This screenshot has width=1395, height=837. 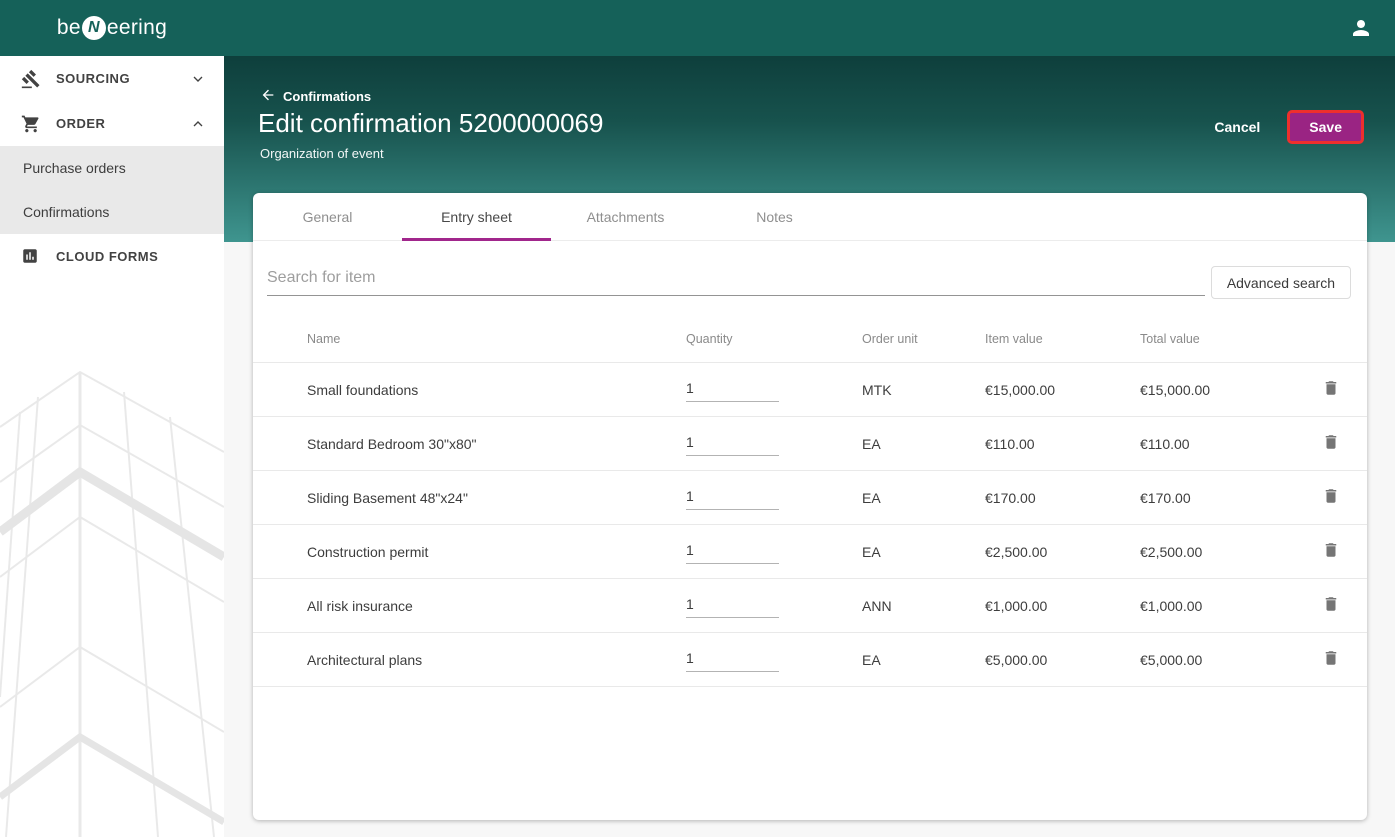 I want to click on tab-entry-sheet: Entry sheet, so click(x=476, y=217).